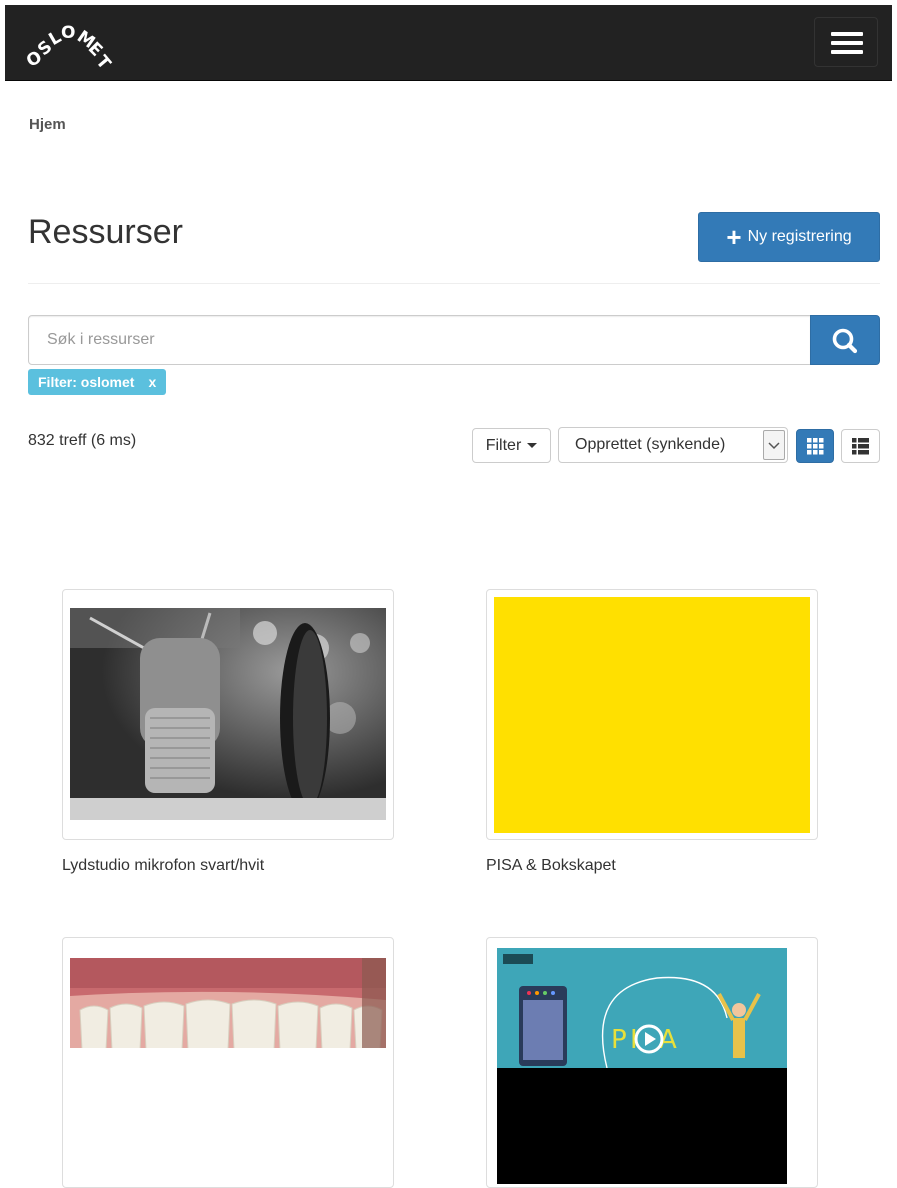 Image resolution: width=897 pixels, height=1188 pixels. What do you see at coordinates (774, 445) in the screenshot?
I see `chevron-down-icon` at bounding box center [774, 445].